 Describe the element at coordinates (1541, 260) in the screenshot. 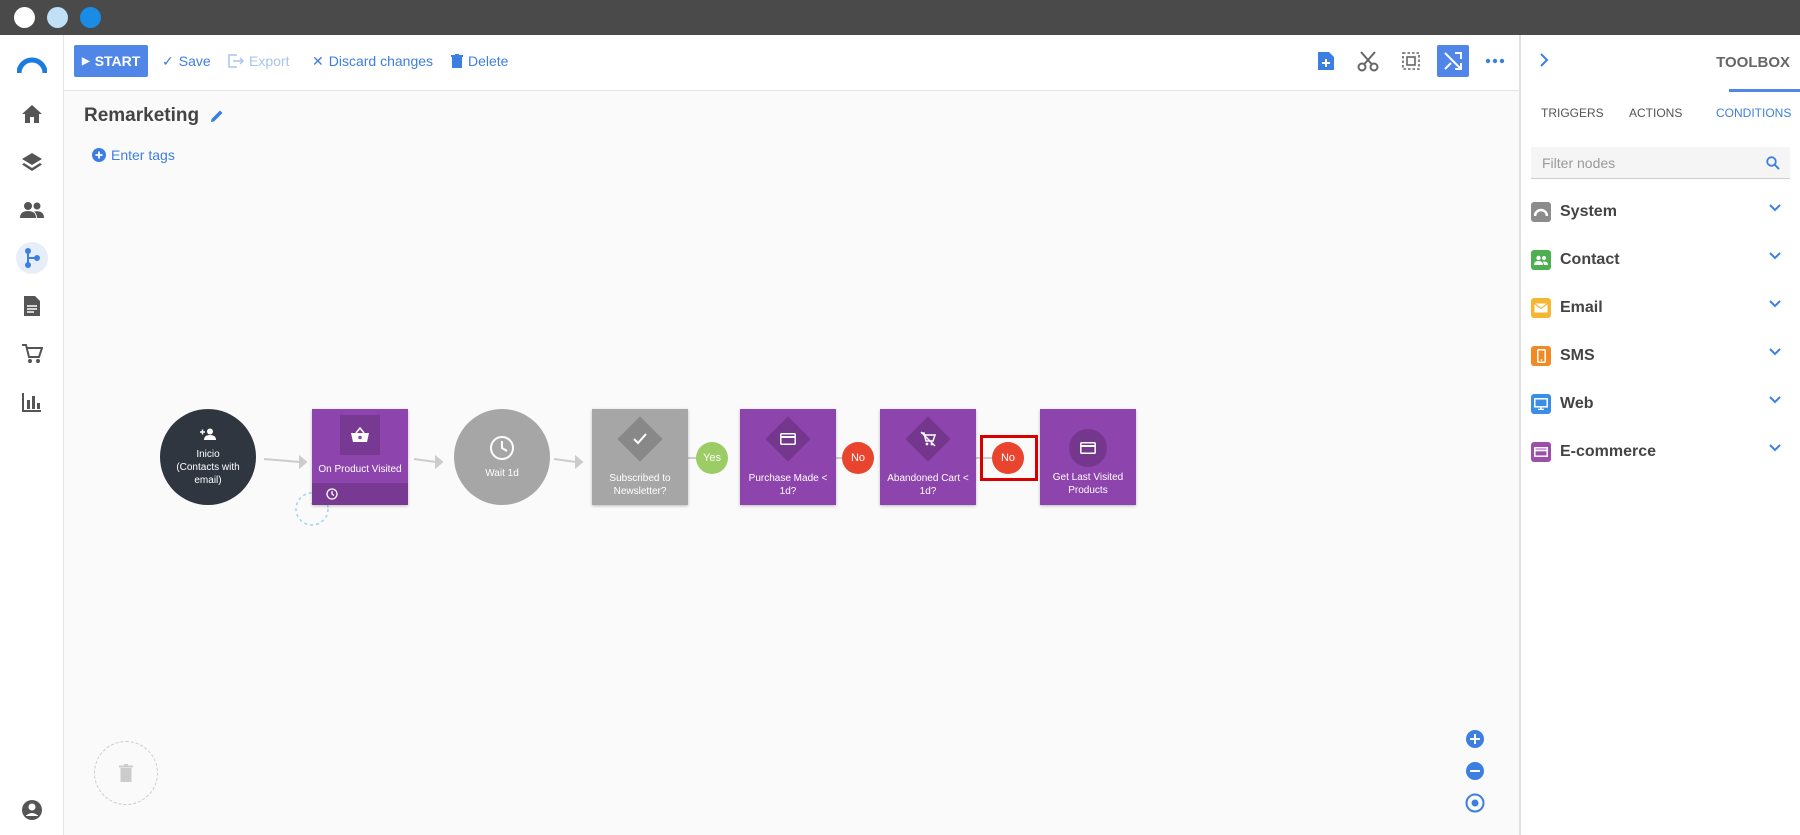

I see `contact-icon` at that location.